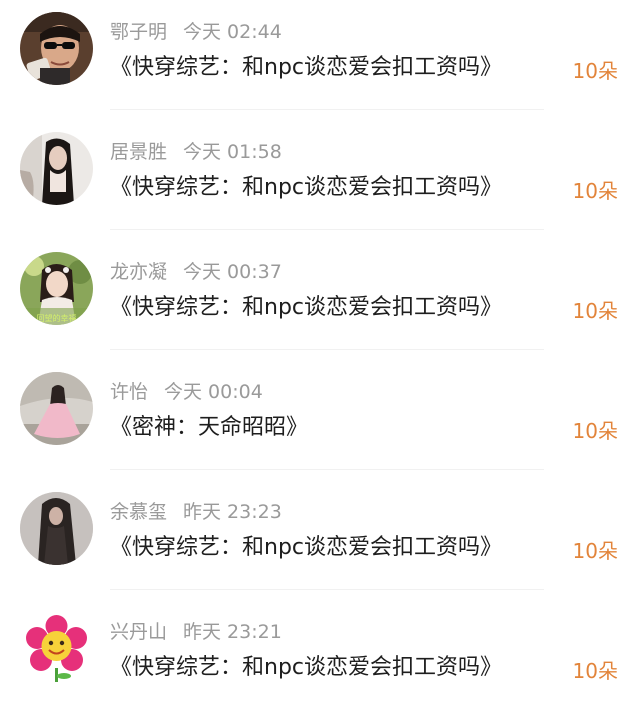 Image resolution: width=640 pixels, height=722 pixels. I want to click on avatar-girl-flowers-image: 回望的幸福, so click(56, 288).